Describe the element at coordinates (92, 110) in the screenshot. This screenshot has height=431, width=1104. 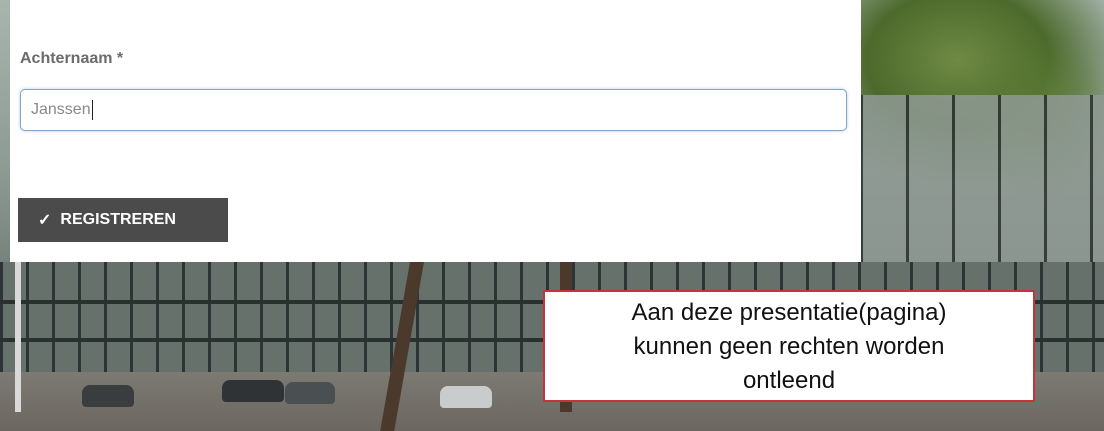
I see `text-caret` at that location.